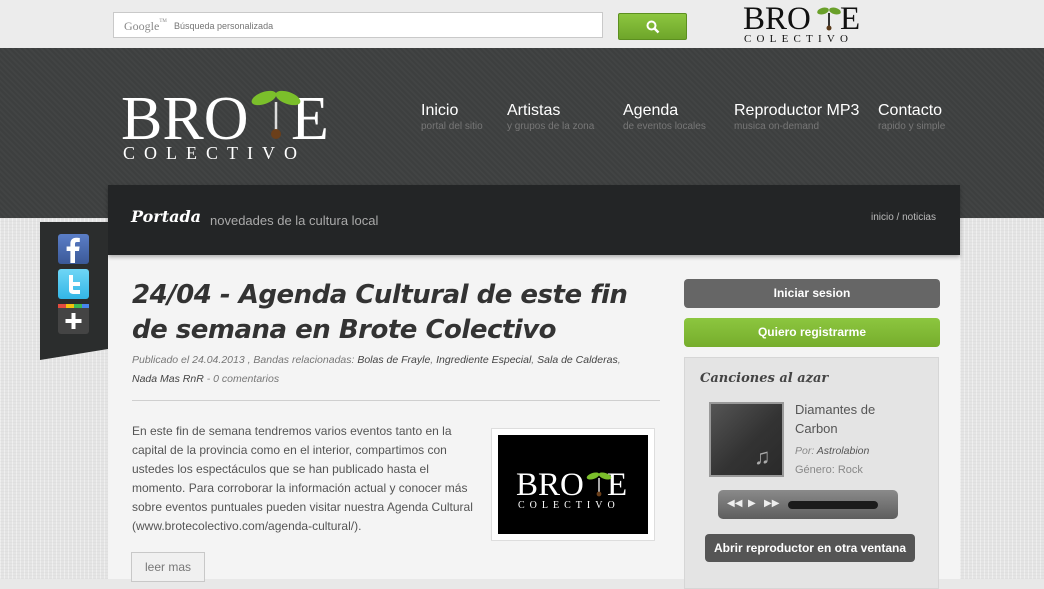 The width and height of the screenshot is (1044, 589). Describe the element at coordinates (168, 567) in the screenshot. I see `read-more-button: leer mas` at that location.